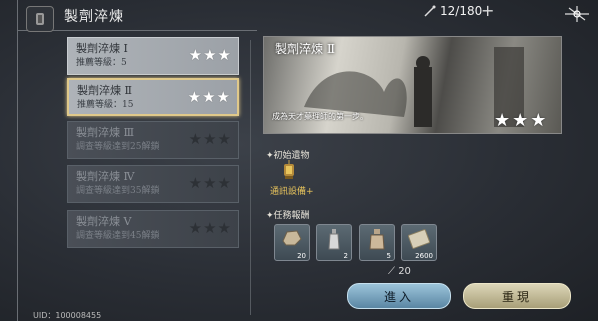 The height and width of the screenshot is (321, 598). Describe the element at coordinates (391, 271) in the screenshot. I see `stamina-cost-icon: ⟋` at that location.